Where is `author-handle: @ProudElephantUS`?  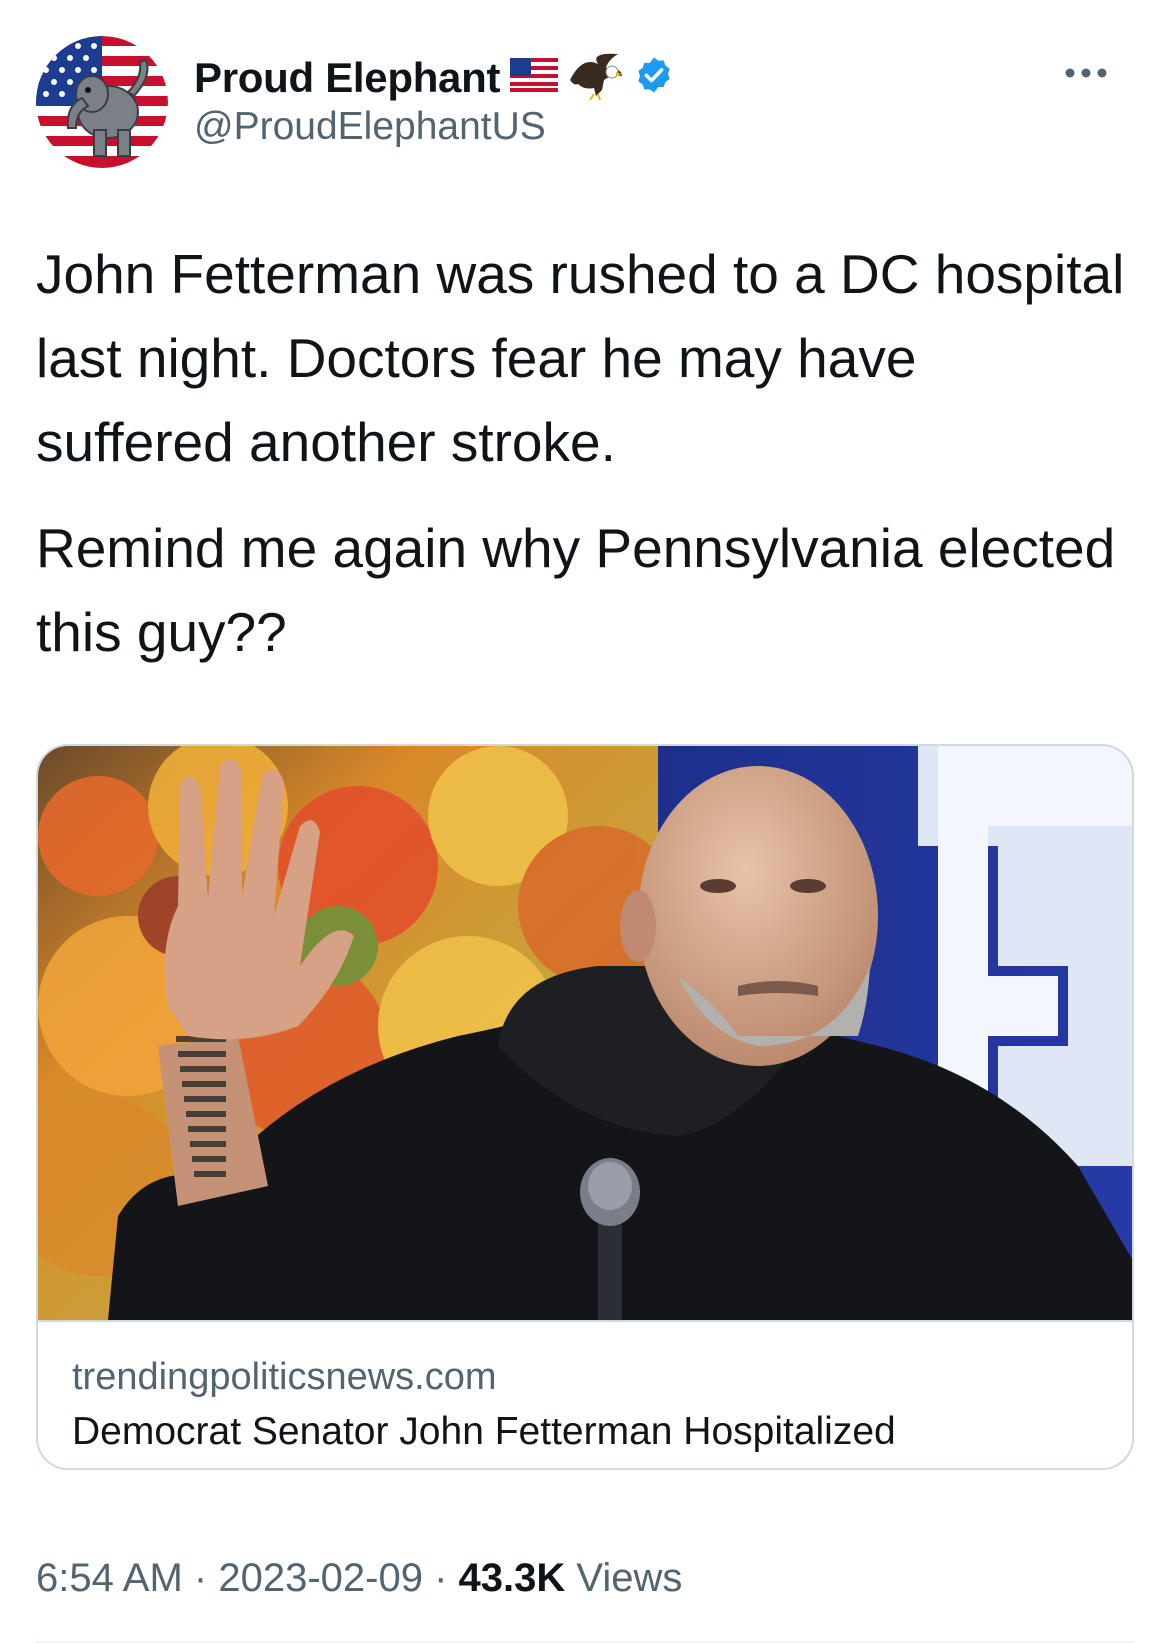
author-handle: @ProudElephantUS is located at coordinates (370, 127).